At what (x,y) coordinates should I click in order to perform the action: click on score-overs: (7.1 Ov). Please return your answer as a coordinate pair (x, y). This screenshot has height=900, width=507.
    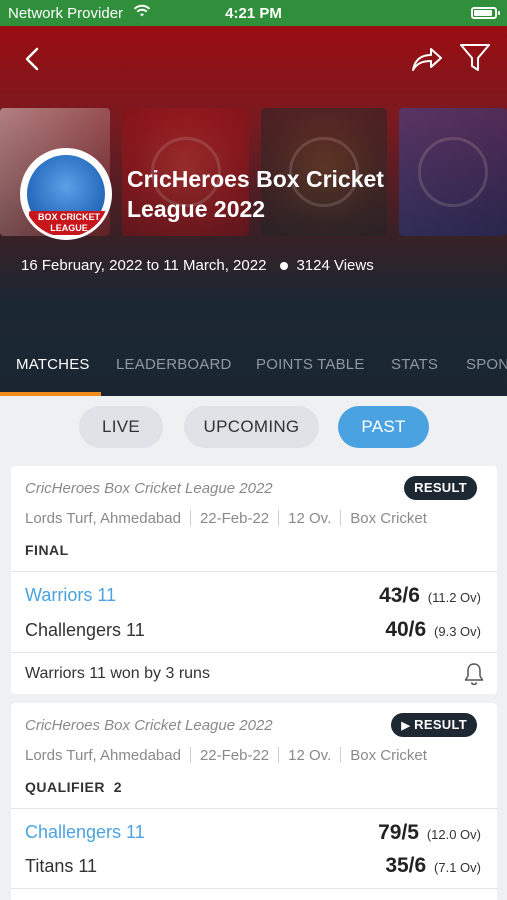
    Looking at the image, I should click on (457, 867).